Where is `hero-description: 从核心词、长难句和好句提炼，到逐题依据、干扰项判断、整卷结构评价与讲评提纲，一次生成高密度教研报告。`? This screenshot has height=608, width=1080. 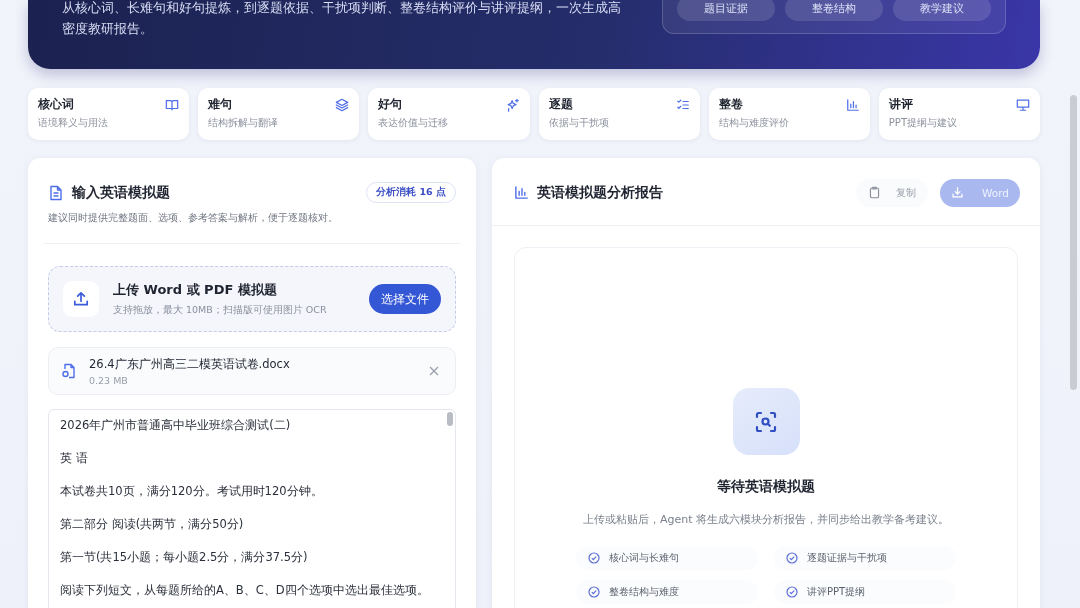
hero-description: 从核心词、长难句和好句提炼，到逐题依据、干扰项判断、整卷结构评价与讲评提纲，一次生成高密度教研报告。 is located at coordinates (342, 19).